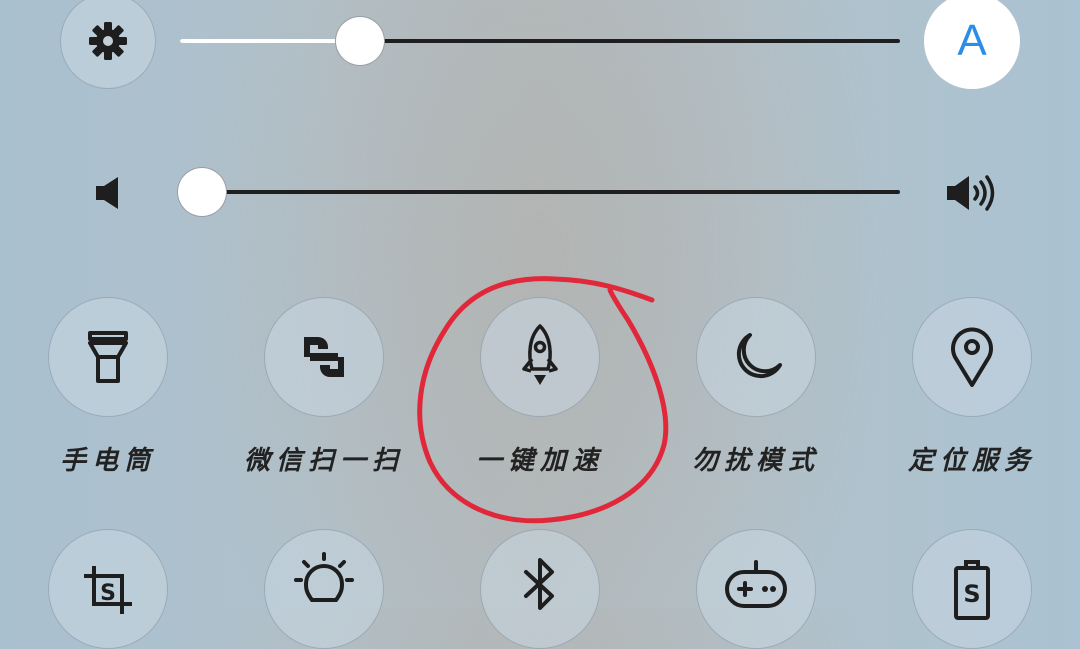 The width and height of the screenshot is (1080, 649). I want to click on tile-flashlight, so click(108, 357).